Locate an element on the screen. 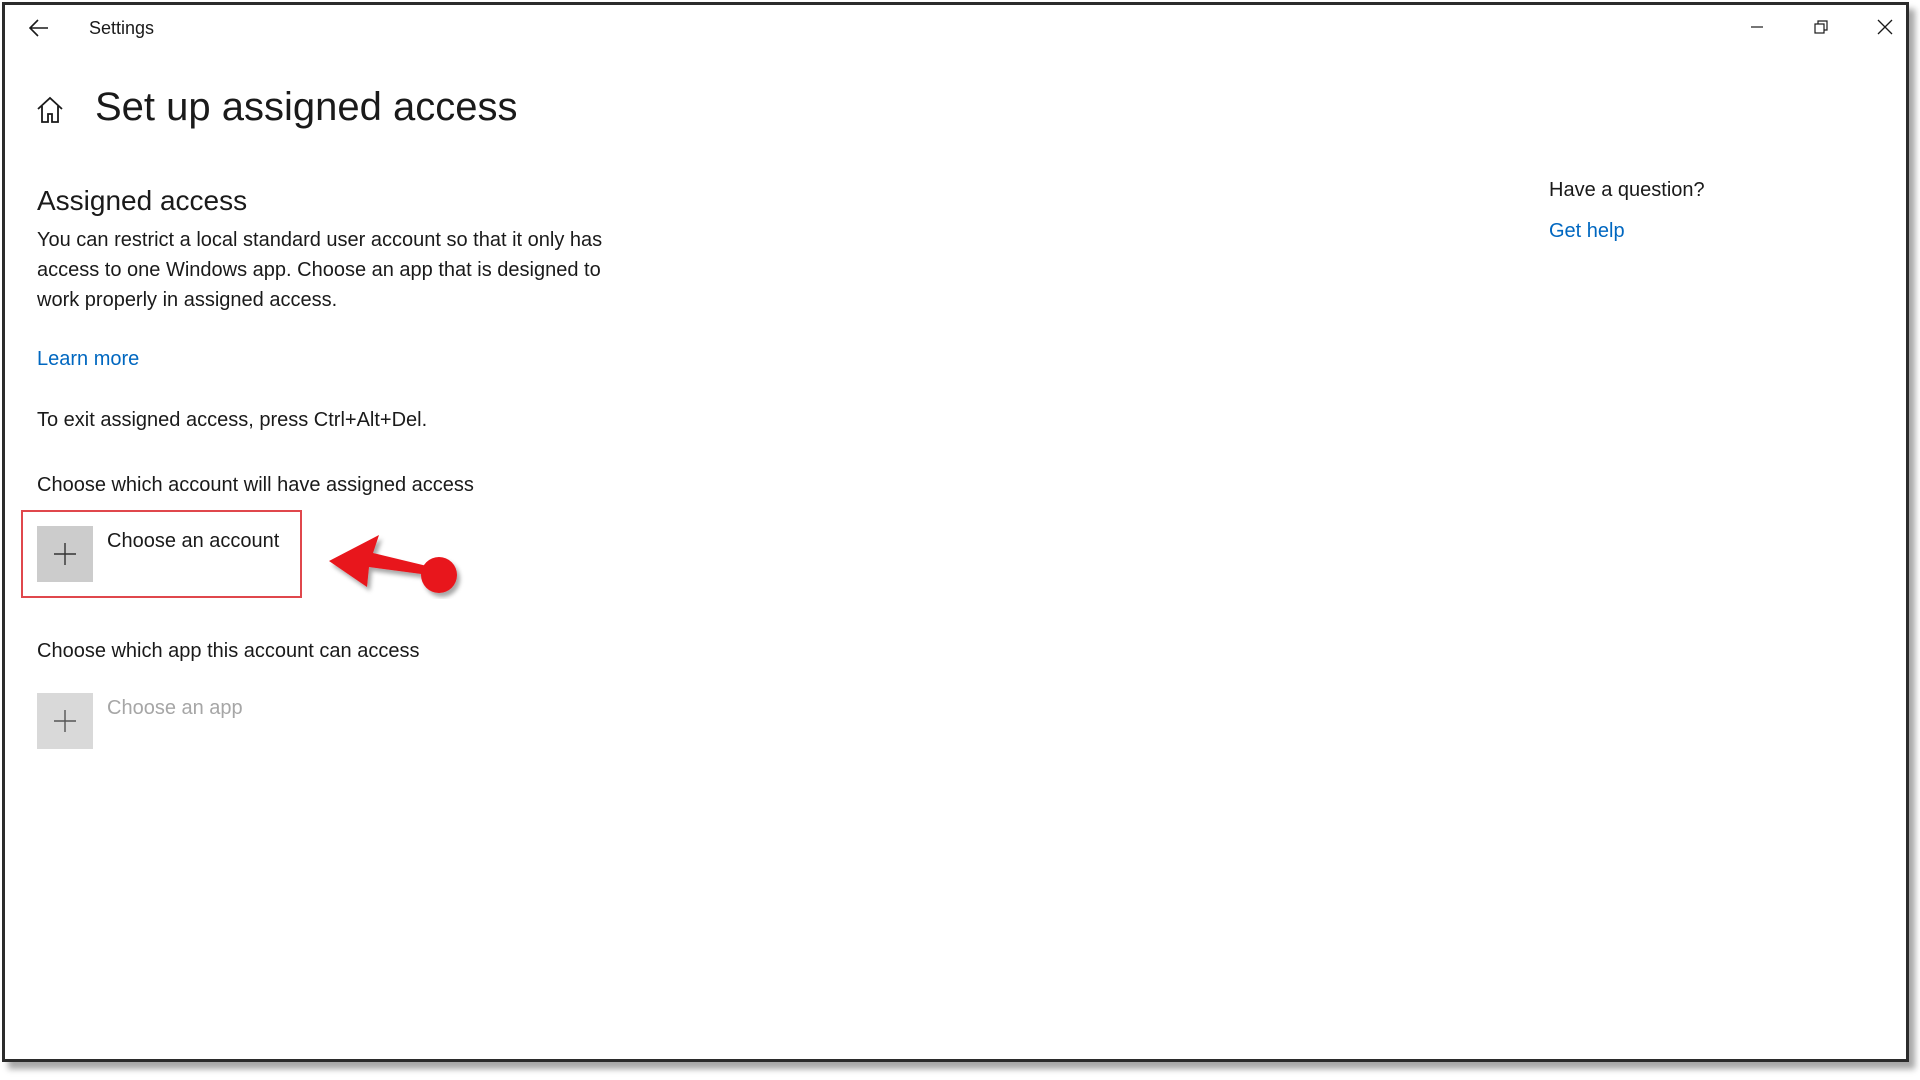  title-bar: Settings is located at coordinates (955, 28).